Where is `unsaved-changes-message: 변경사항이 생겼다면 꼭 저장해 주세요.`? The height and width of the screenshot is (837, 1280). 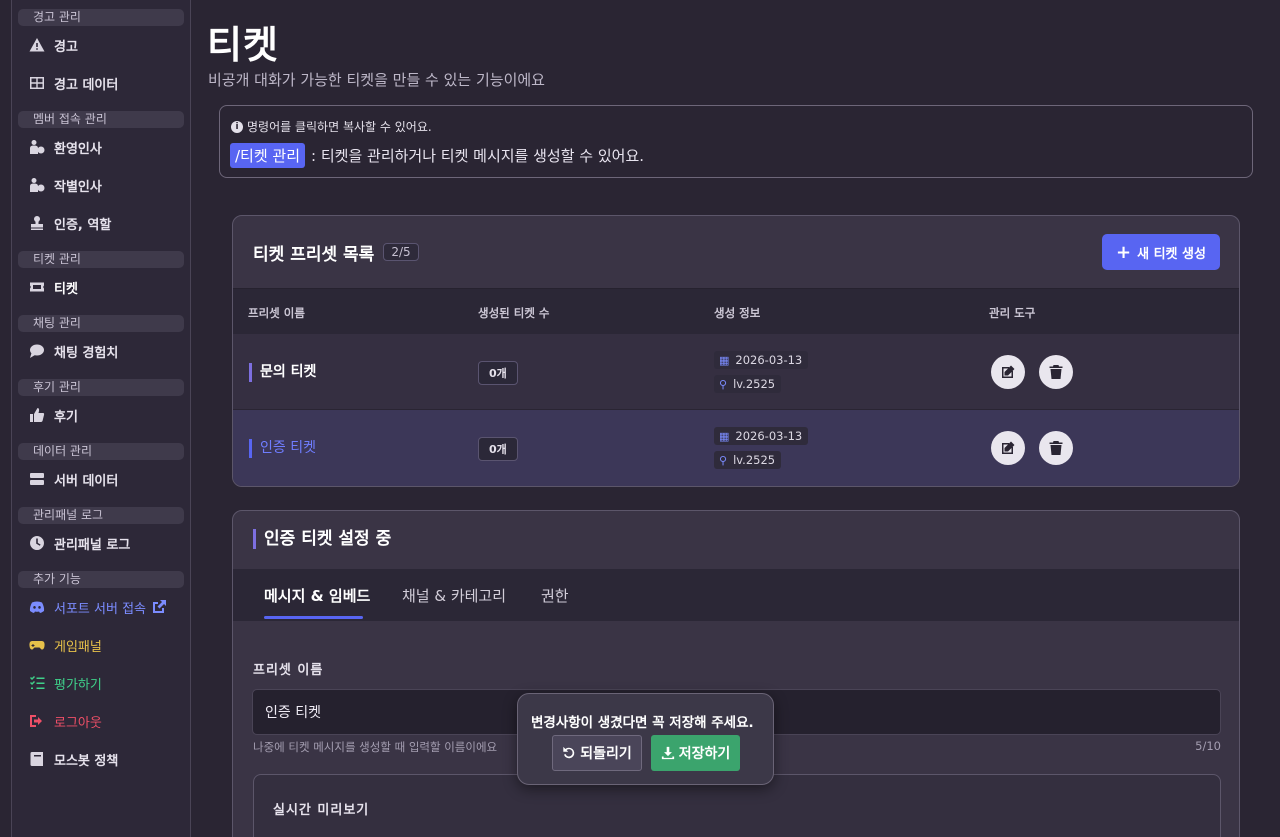
unsaved-changes-message: 변경사항이 생겼다면 꼭 저장해 주세요. is located at coordinates (642, 723).